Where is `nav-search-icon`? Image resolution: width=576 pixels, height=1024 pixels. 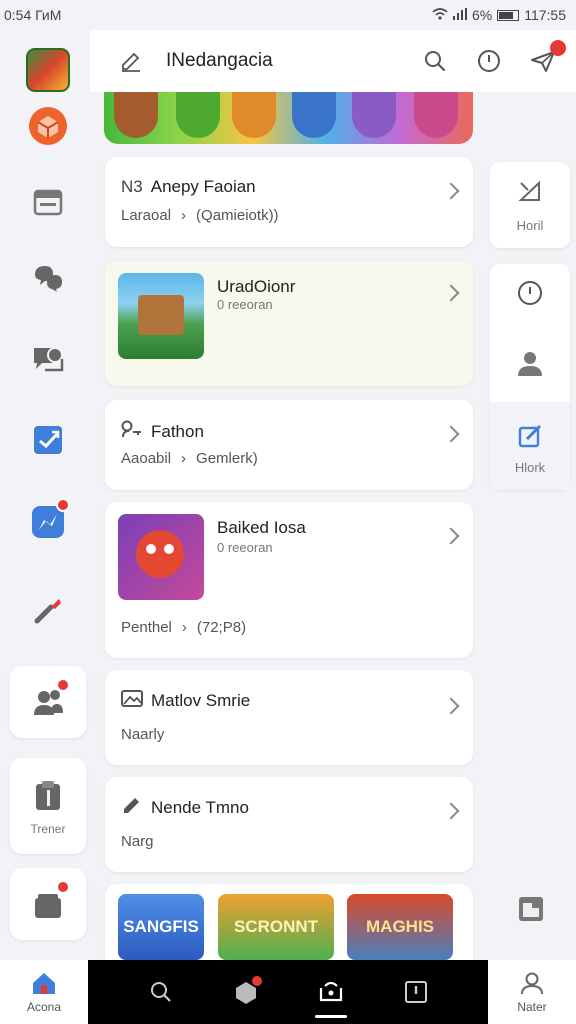
nav-search-icon is located at coordinates (161, 992).